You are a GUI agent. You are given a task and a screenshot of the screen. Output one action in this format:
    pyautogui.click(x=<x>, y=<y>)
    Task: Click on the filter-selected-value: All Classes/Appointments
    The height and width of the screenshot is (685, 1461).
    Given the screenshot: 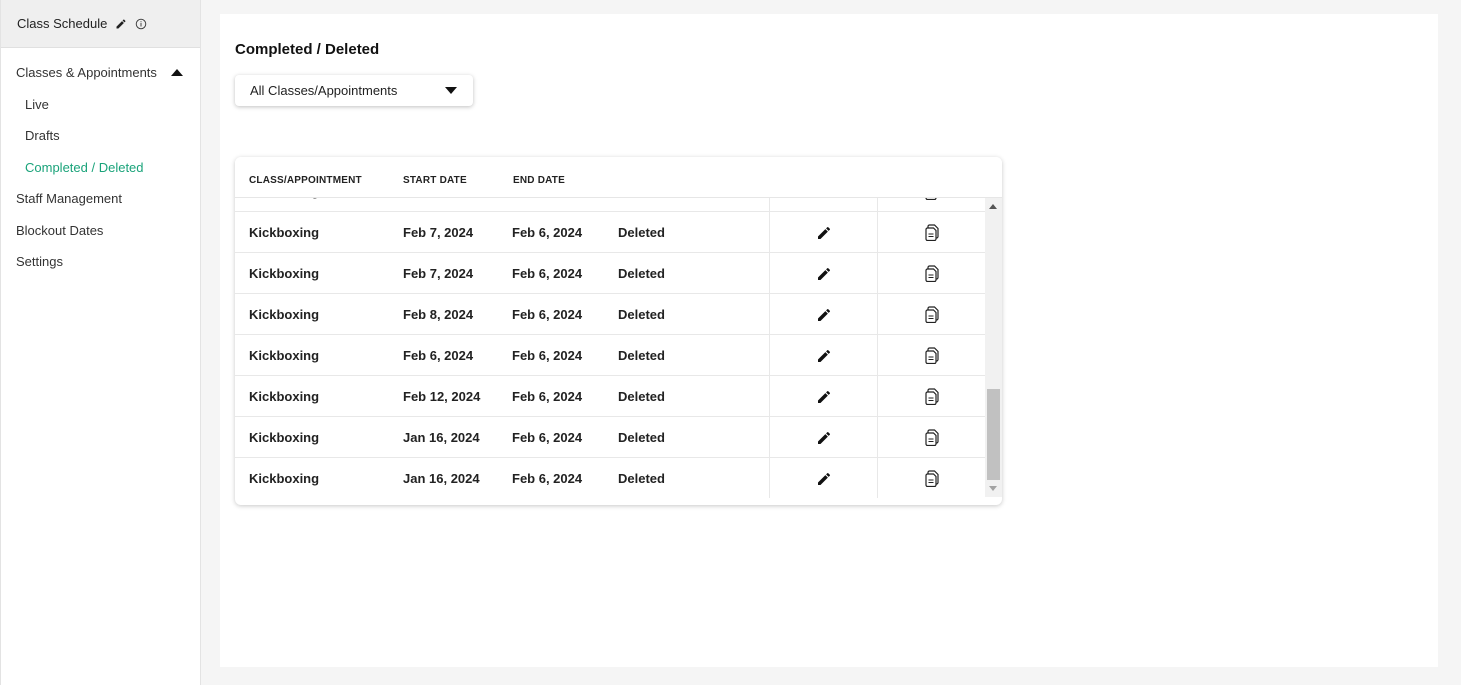 What is the action you would take?
    pyautogui.click(x=324, y=90)
    